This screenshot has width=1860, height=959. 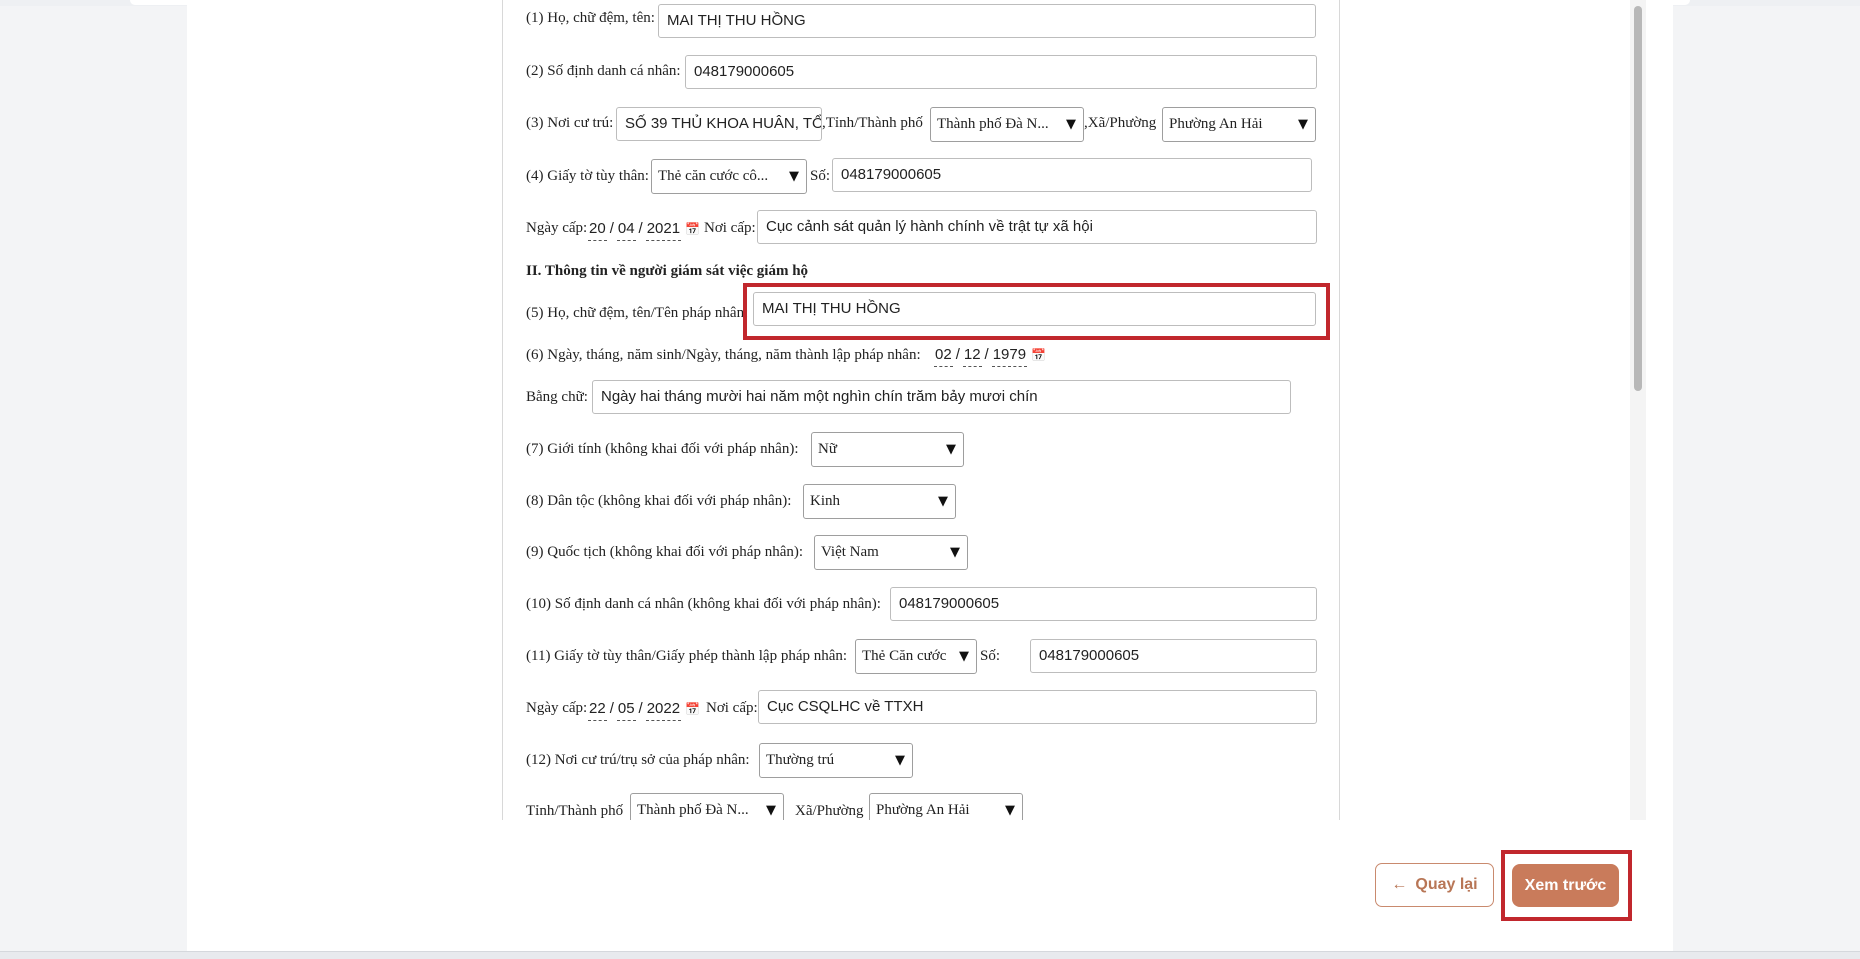 What do you see at coordinates (887, 449) in the screenshot?
I see `gender-select: Nữ ▼` at bounding box center [887, 449].